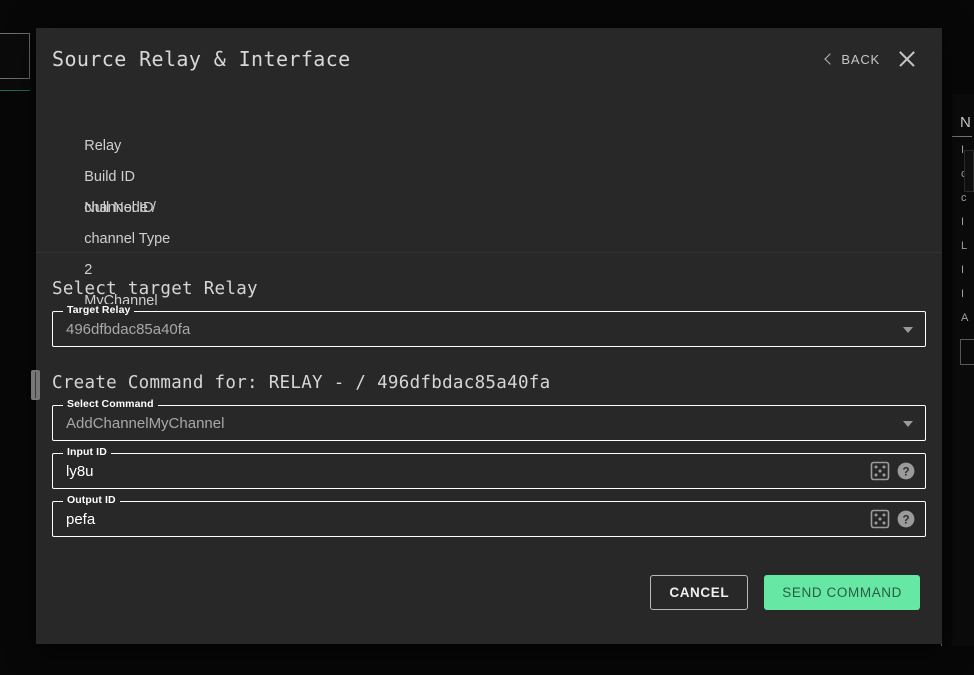 The image size is (974, 675). I want to click on send-command-button: SEND COMMAND, so click(842, 592).